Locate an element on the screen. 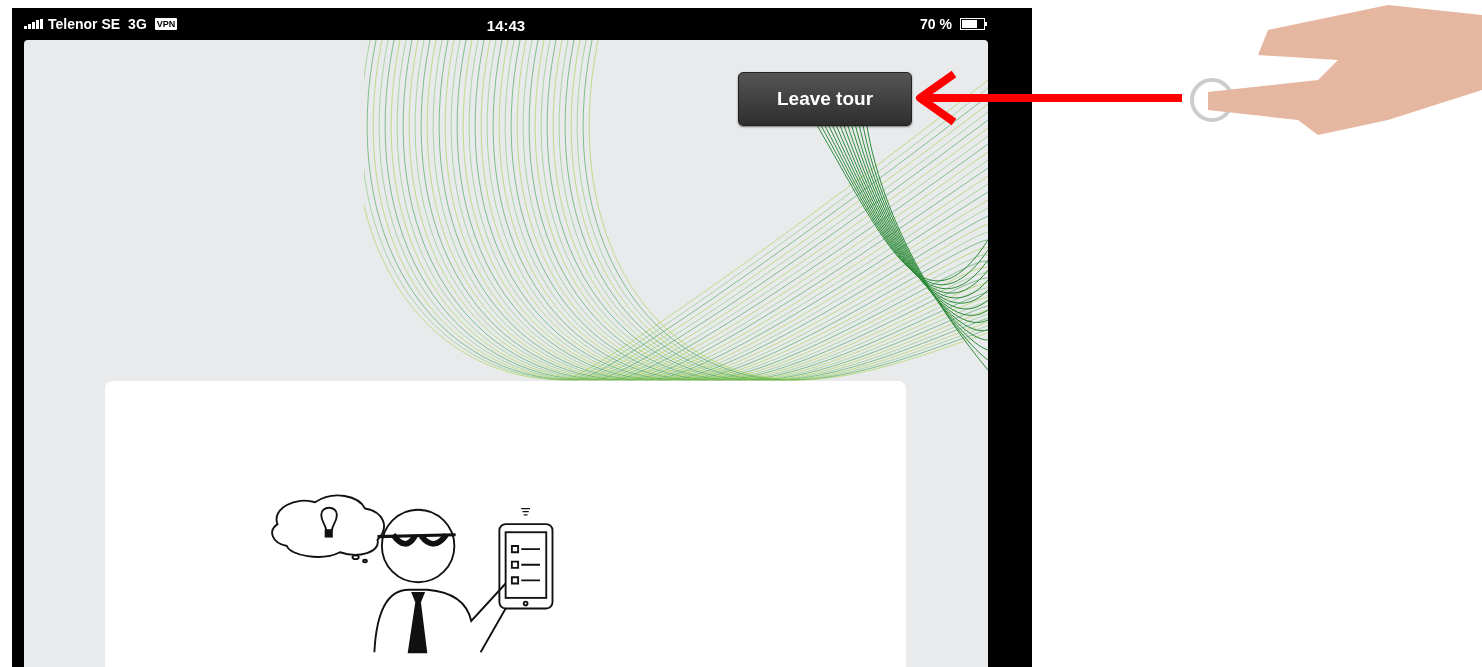 Image resolution: width=1482 pixels, height=667 pixels. signal-icon is located at coordinates (35, 24).